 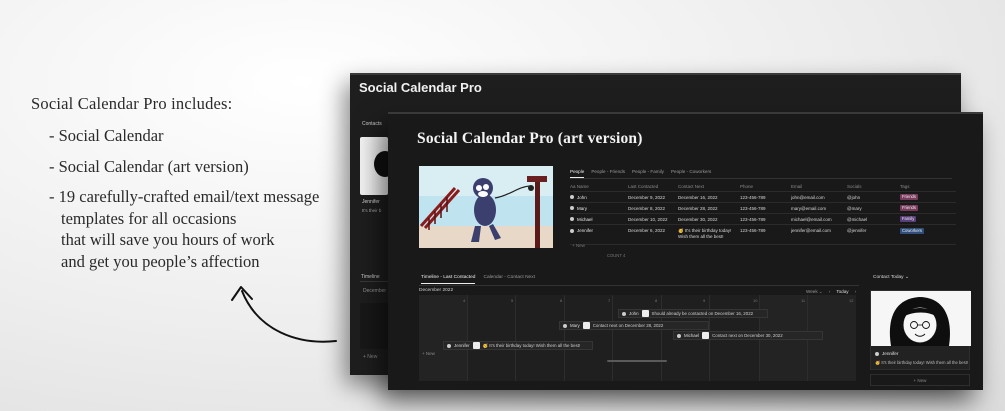 I want to click on cell-email: john@email.com, so click(x=808, y=197).